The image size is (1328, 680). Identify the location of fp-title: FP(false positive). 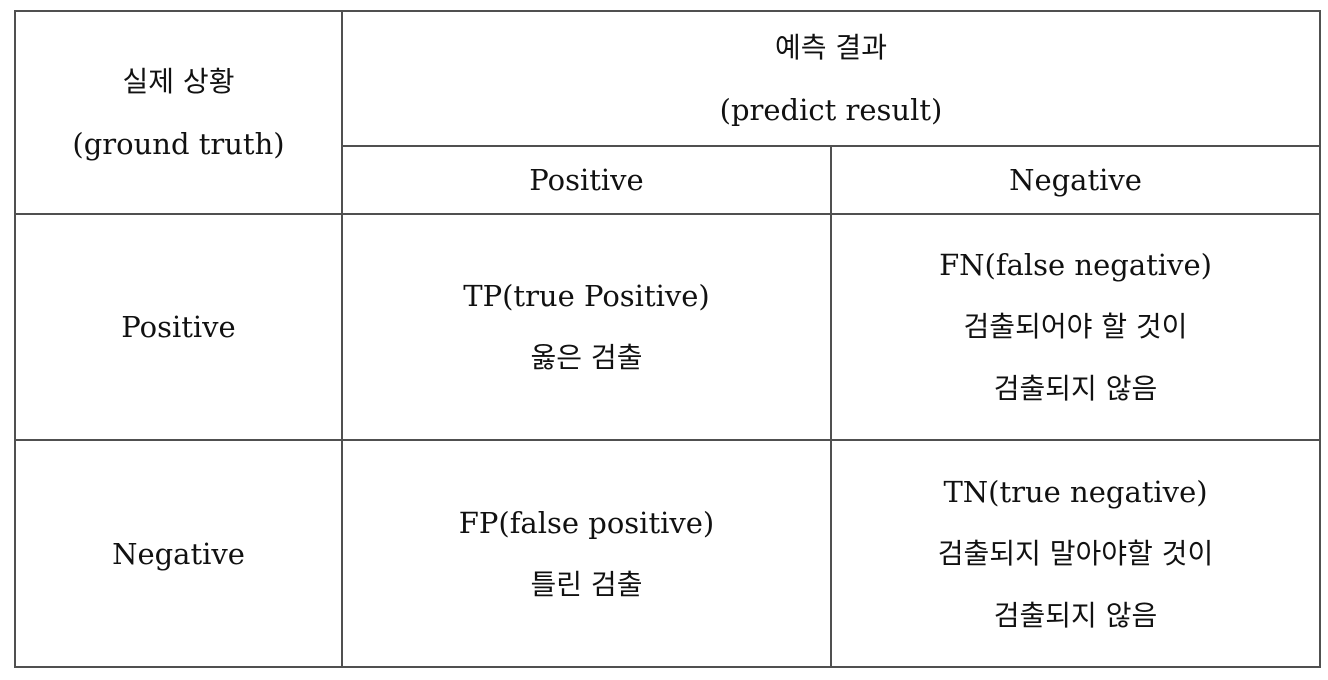
(586, 522).